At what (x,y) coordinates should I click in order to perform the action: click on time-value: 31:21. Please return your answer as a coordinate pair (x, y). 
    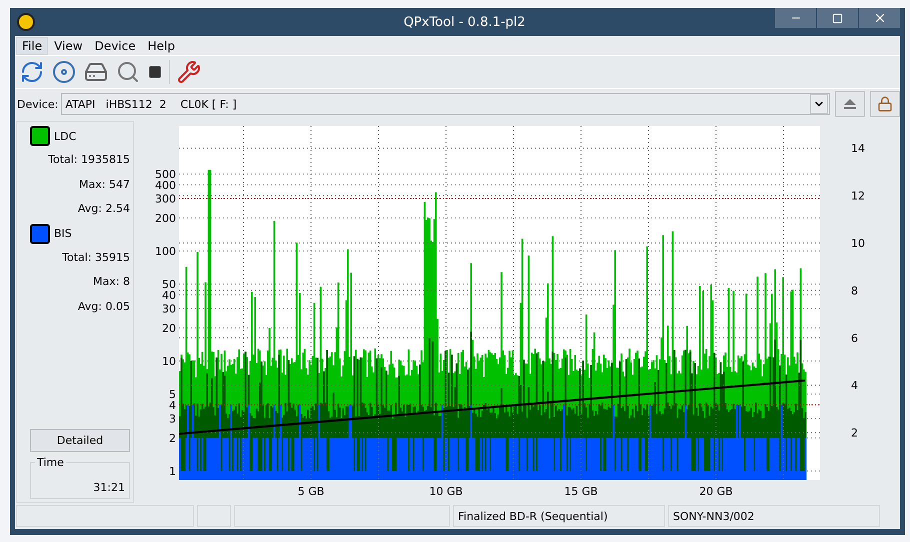
    Looking at the image, I should click on (108, 487).